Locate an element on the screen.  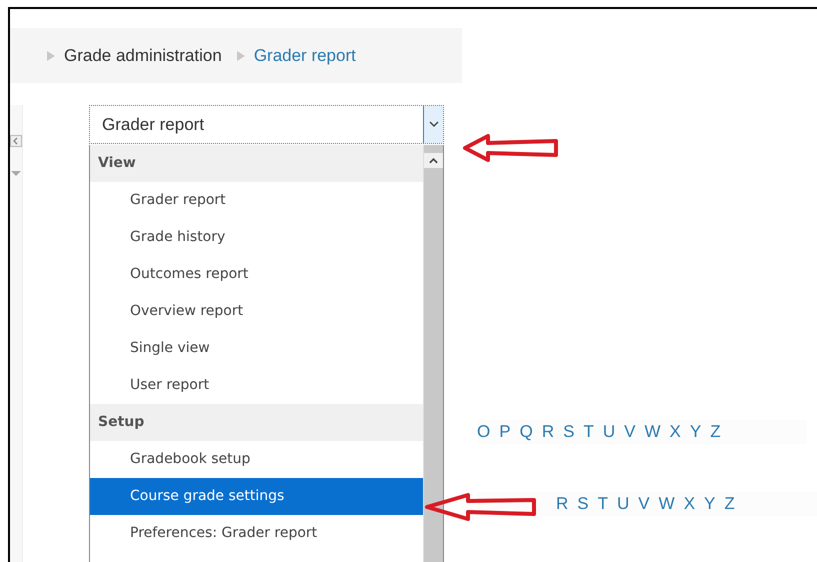
dropdown-option: Grader report is located at coordinates (256, 200).